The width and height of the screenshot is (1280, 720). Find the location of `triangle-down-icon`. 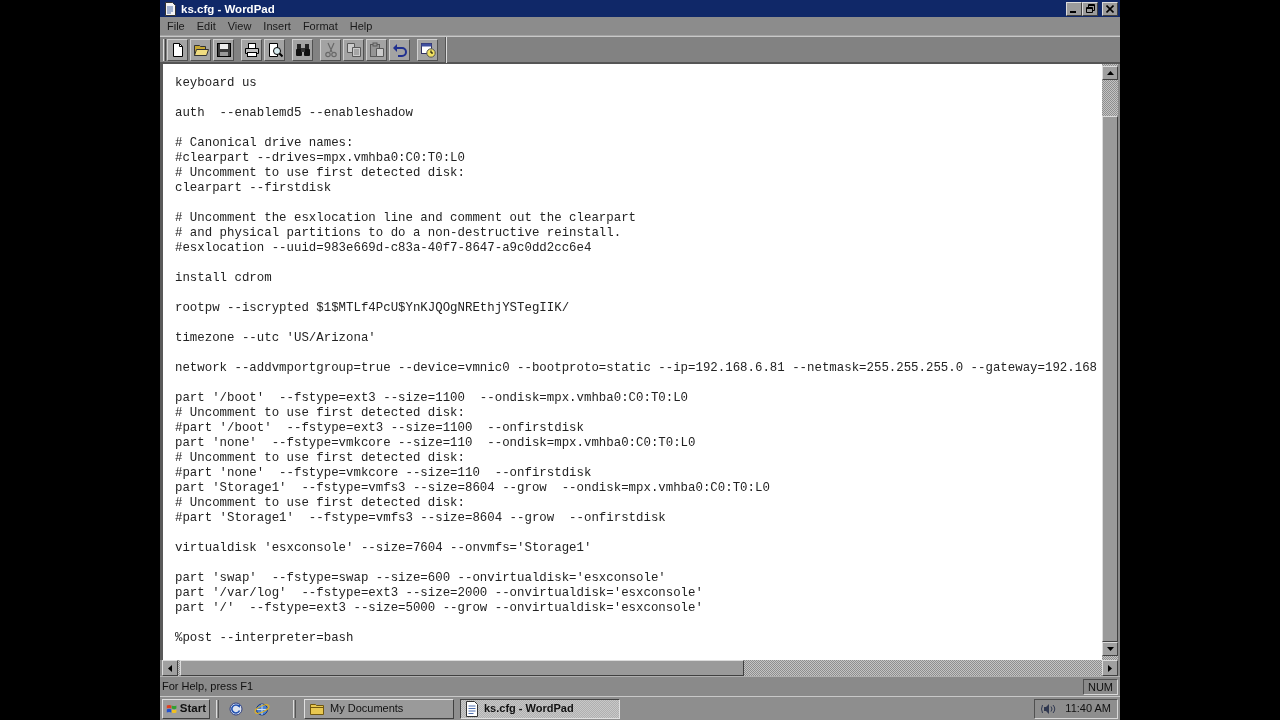

triangle-down-icon is located at coordinates (1110, 649).